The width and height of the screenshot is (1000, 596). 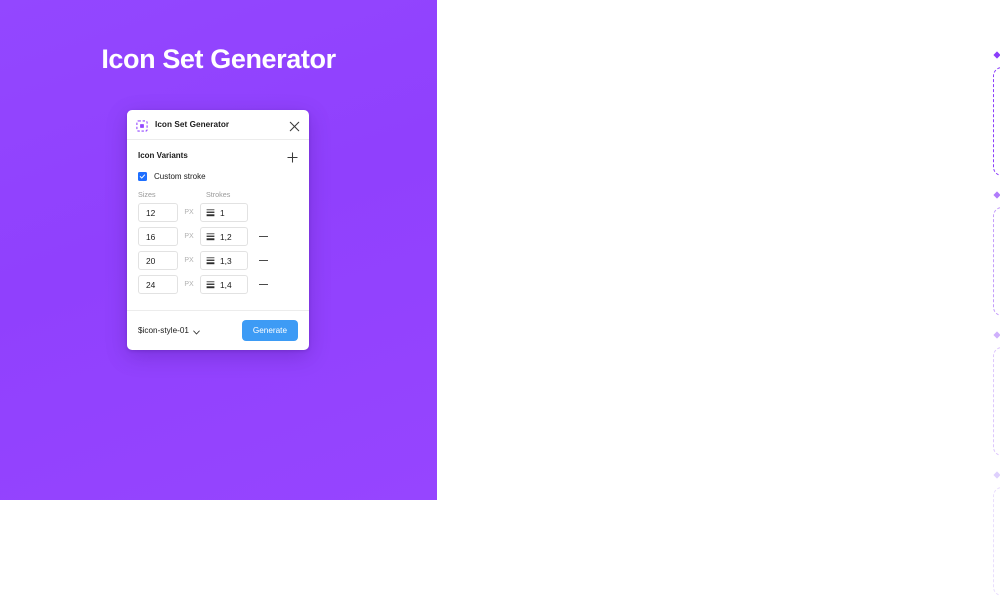 I want to click on strokes-column-header: Strokes, so click(x=218, y=194).